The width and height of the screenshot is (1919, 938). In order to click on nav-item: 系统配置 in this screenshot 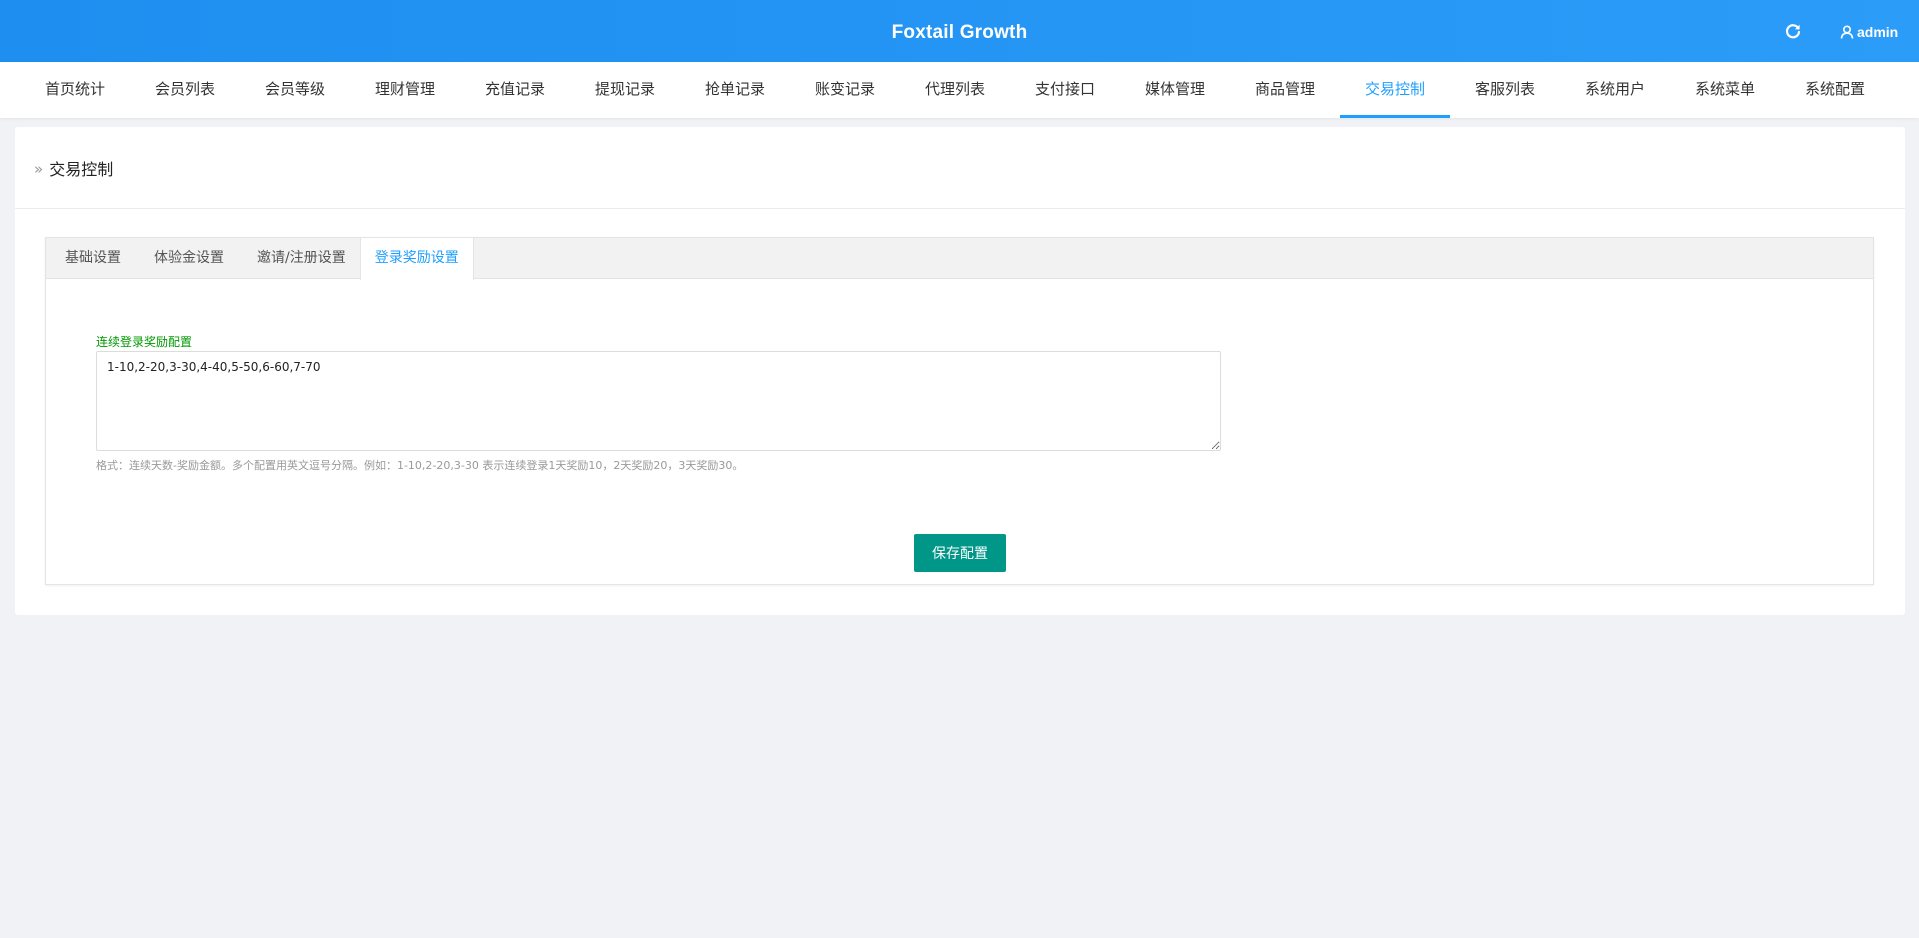, I will do `click(1835, 90)`.